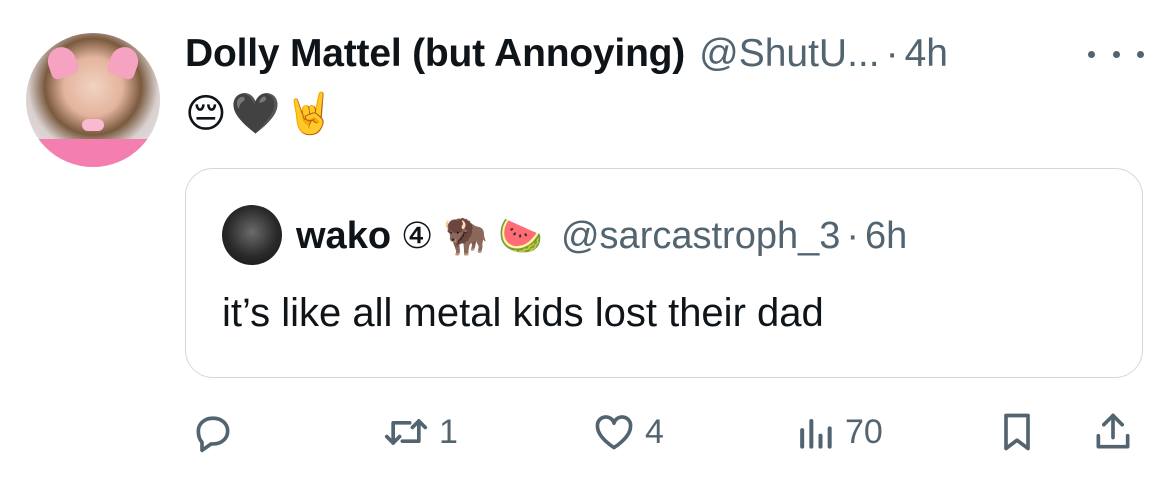 The height and width of the screenshot is (490, 1170). What do you see at coordinates (448, 431) in the screenshot?
I see `retweet-count: 1` at bounding box center [448, 431].